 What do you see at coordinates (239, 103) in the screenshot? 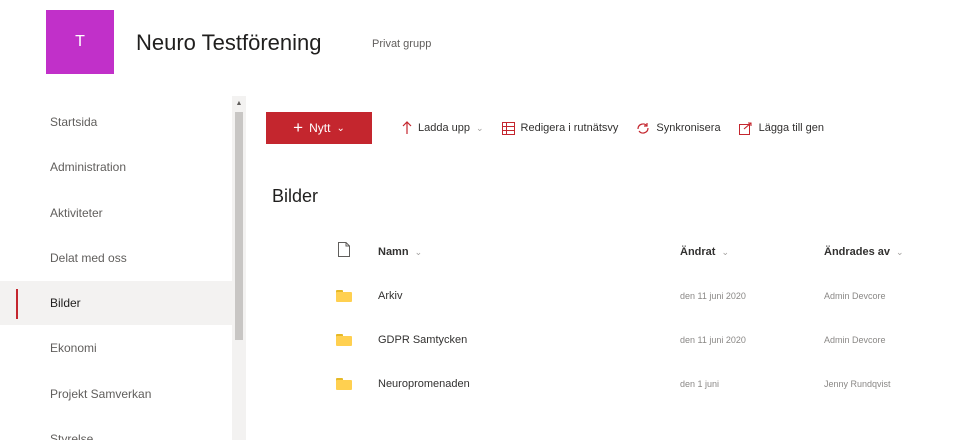
I see `scroll-up-arrow-icon: ▲` at bounding box center [239, 103].